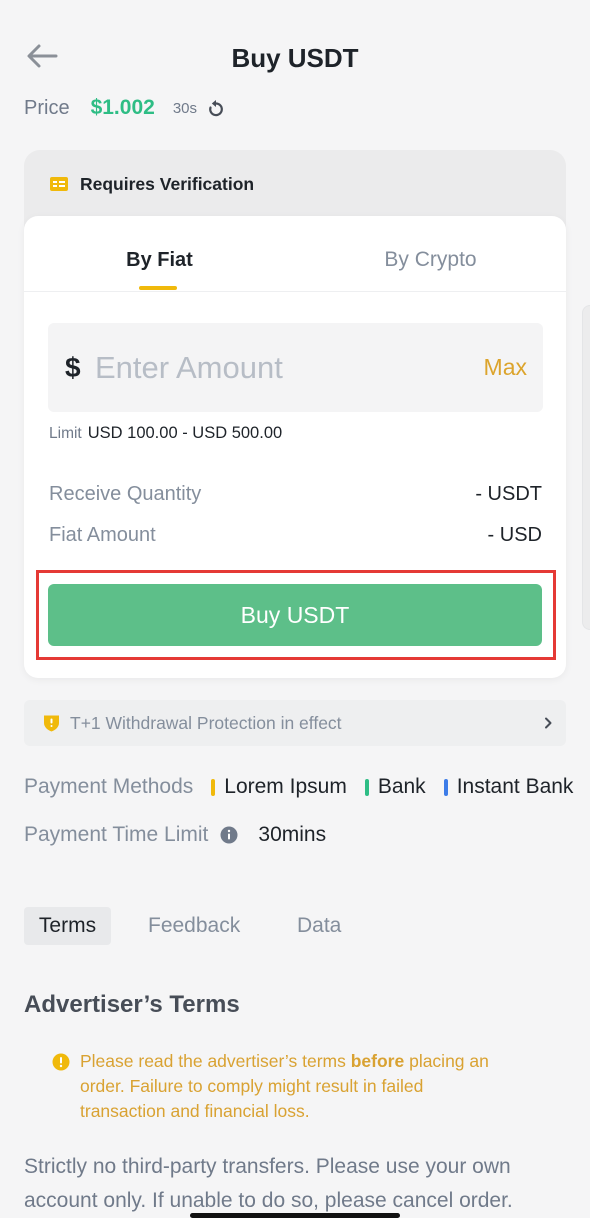 The width and height of the screenshot is (590, 1218). I want to click on chevron-right-icon, so click(548, 723).